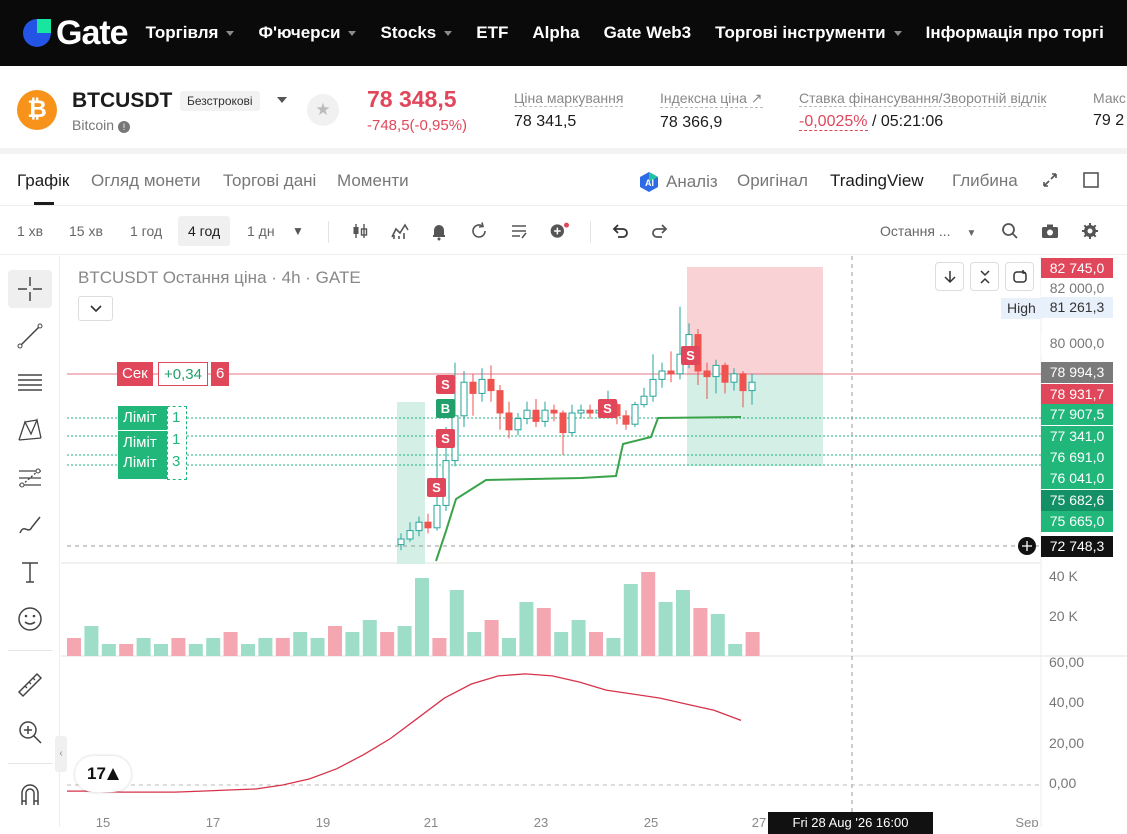 This screenshot has width=1127, height=834. Describe the element at coordinates (1019, 276) in the screenshot. I see `reset-chart-button` at that location.